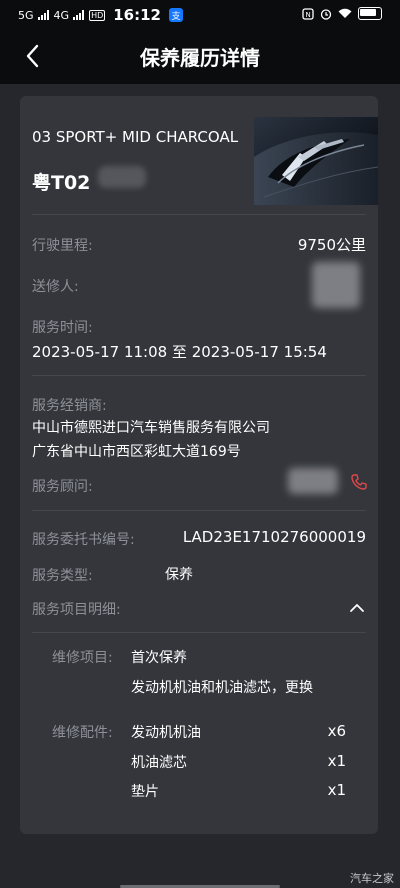  Describe the element at coordinates (62, 246) in the screenshot. I see `mileage-label: 行驶里程:` at that location.